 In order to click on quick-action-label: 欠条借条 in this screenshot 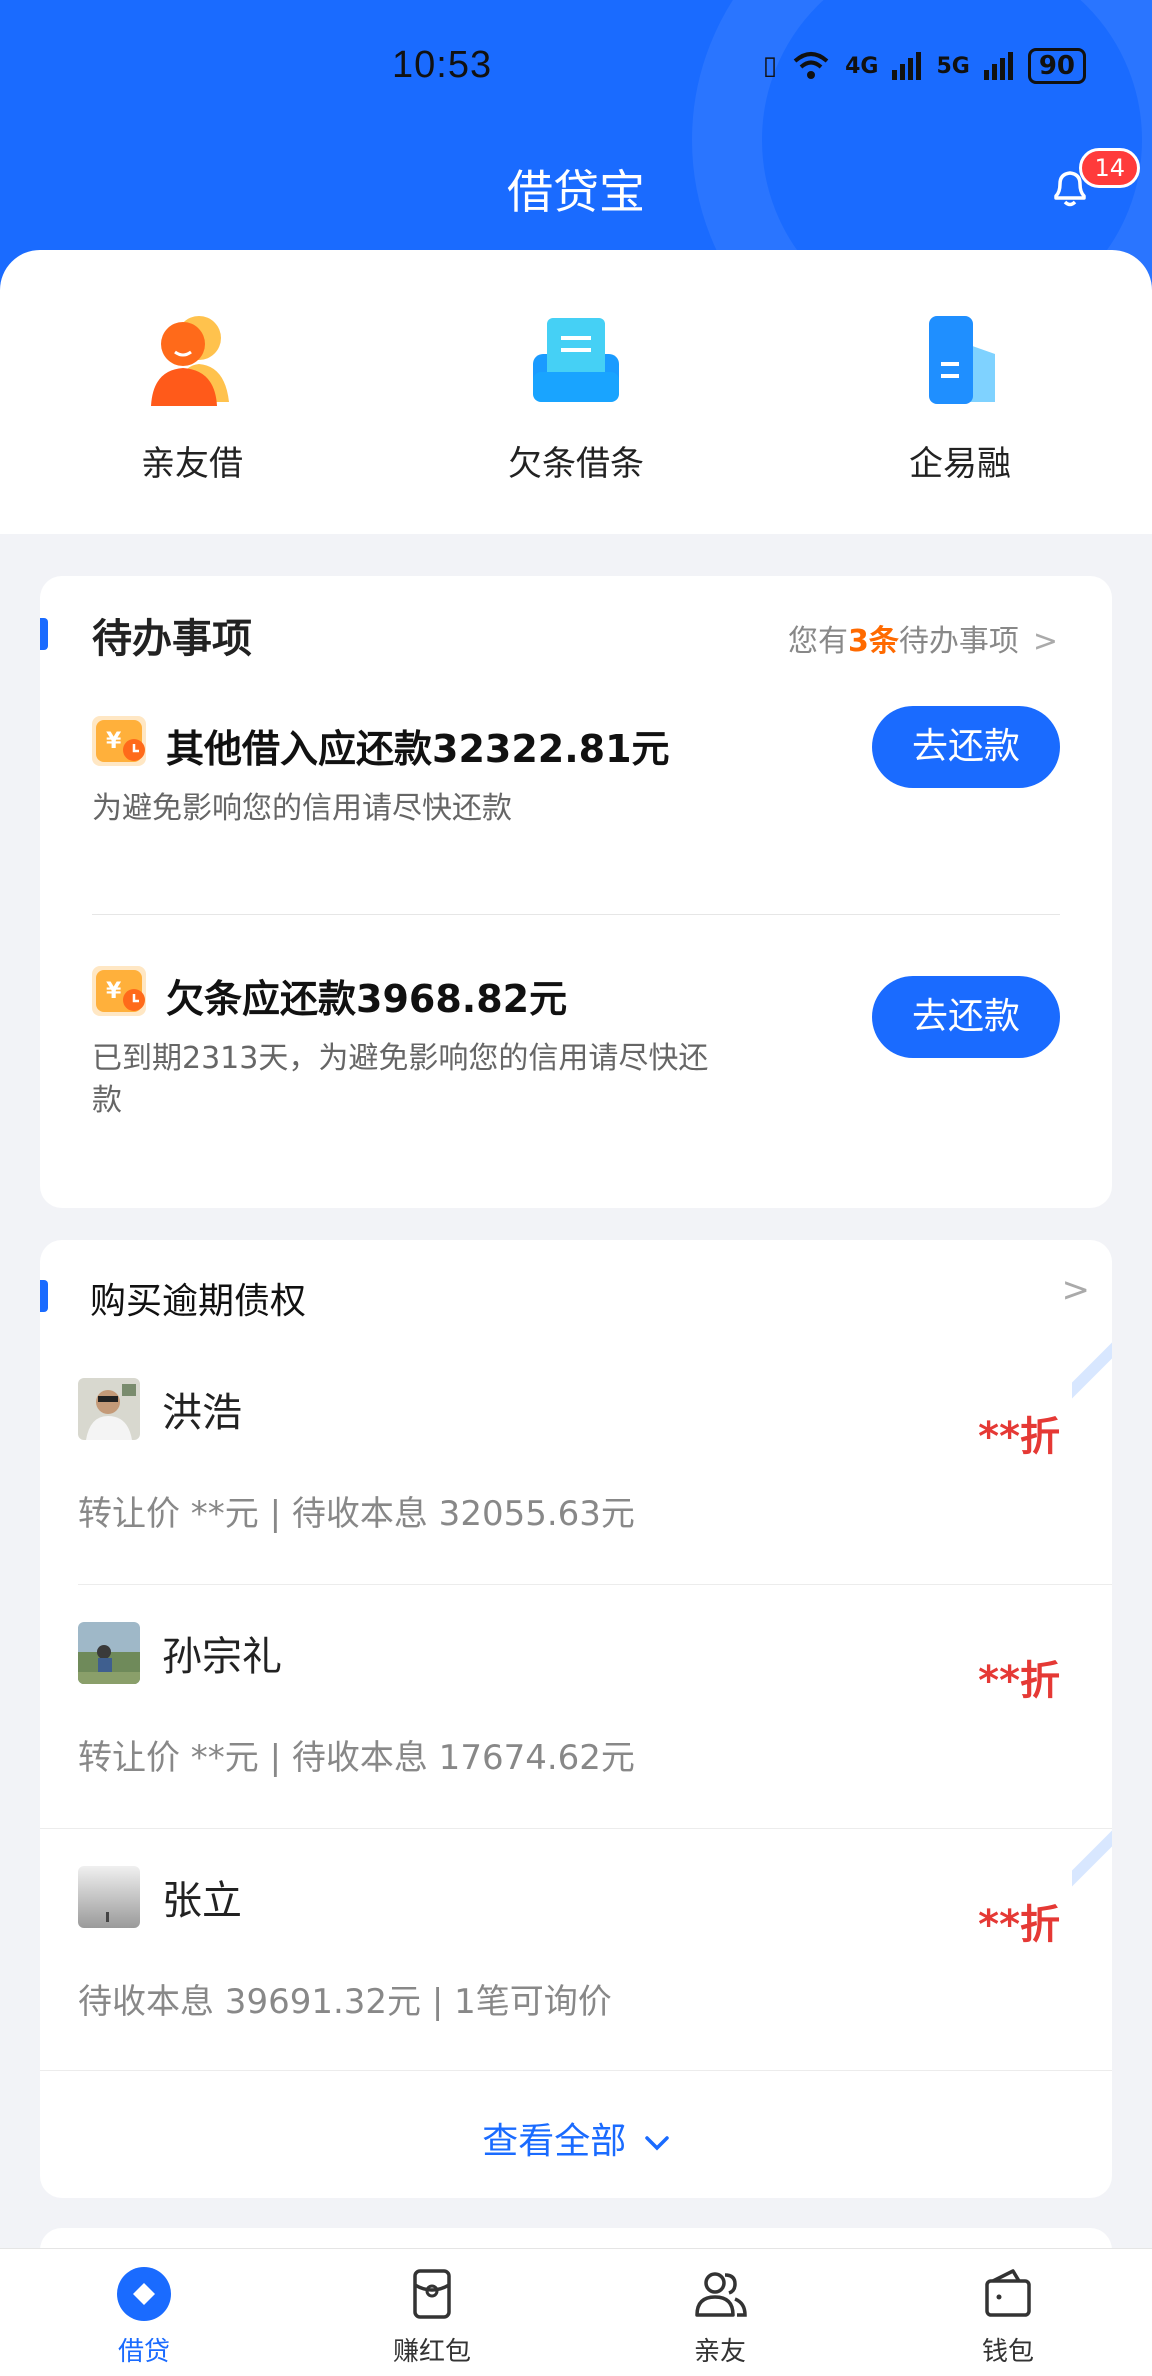, I will do `click(576, 464)`.